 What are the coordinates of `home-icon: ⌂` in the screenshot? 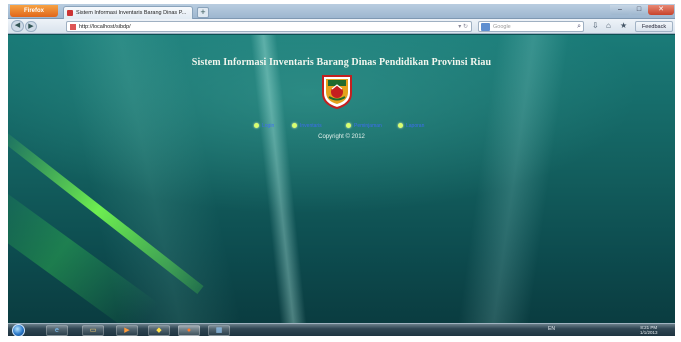 It's located at (608, 26).